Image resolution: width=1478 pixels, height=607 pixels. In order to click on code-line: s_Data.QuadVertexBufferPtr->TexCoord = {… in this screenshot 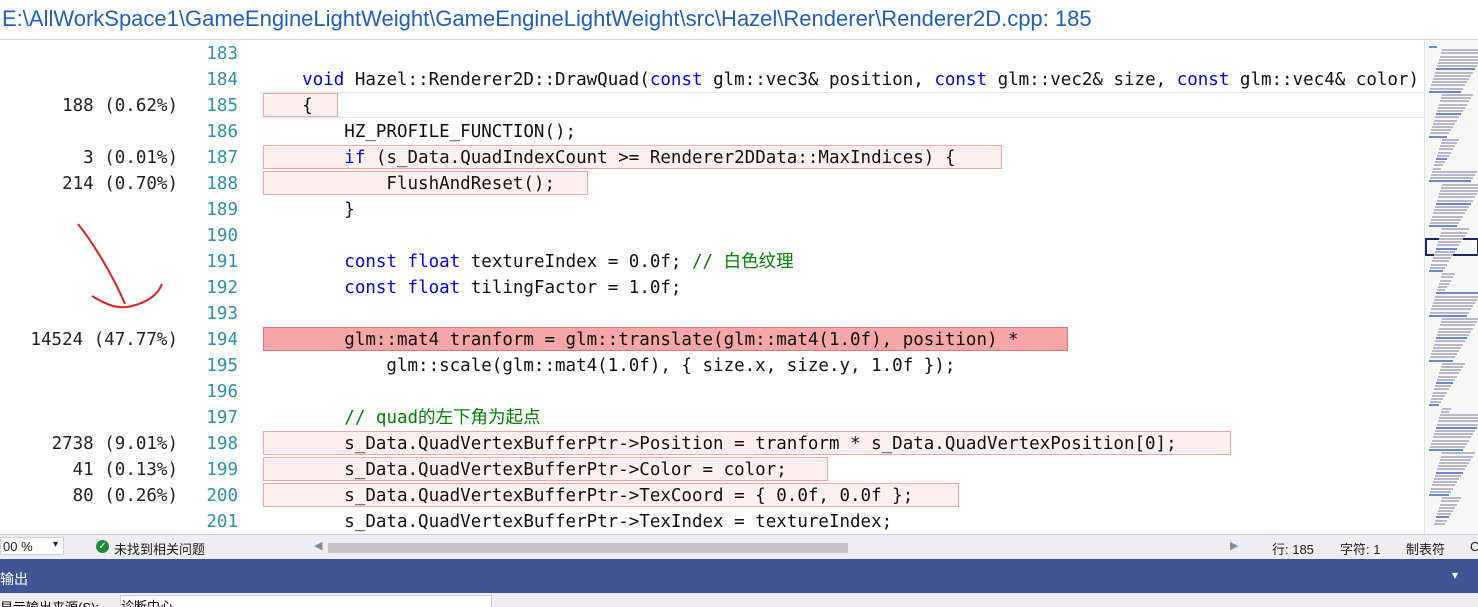, I will do `click(586, 496)`.